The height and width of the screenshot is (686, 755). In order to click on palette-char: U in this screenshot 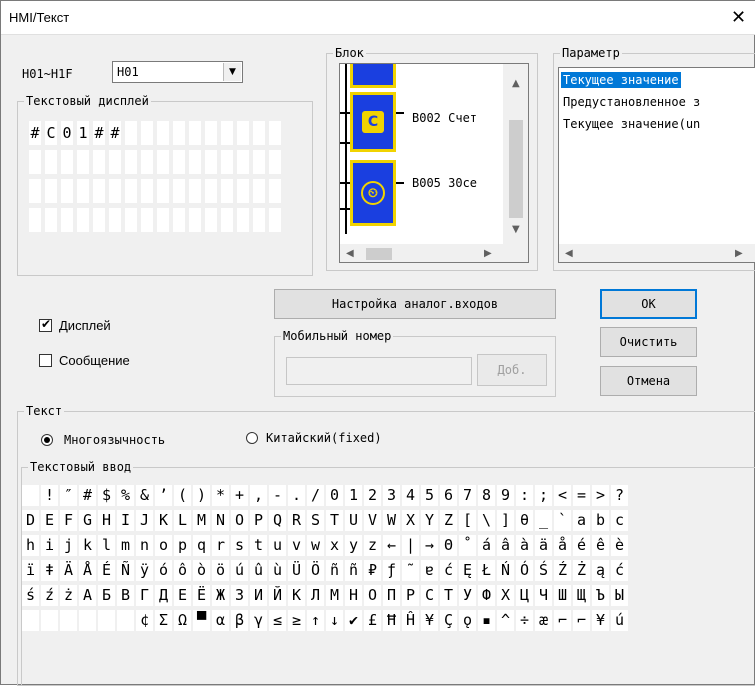, I will do `click(353, 520)`.